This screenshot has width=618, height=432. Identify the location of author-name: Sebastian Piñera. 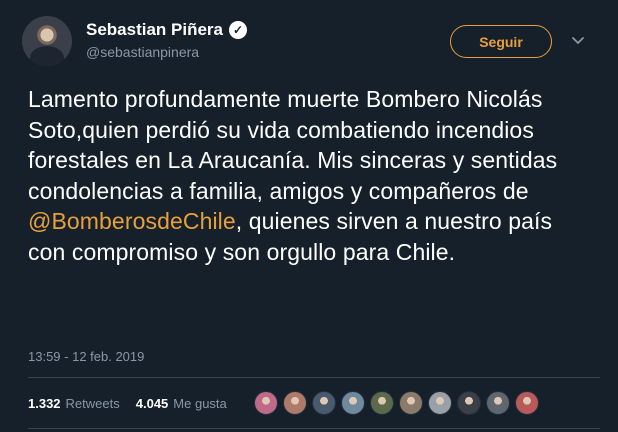
(154, 30).